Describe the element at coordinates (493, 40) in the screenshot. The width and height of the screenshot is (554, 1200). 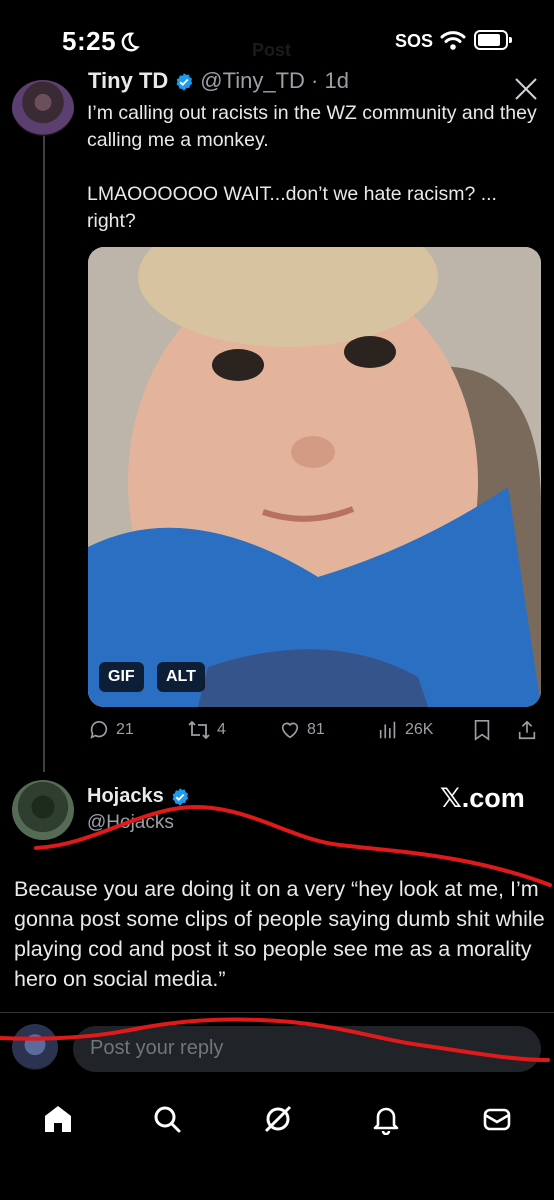
I see `battery-icon` at that location.